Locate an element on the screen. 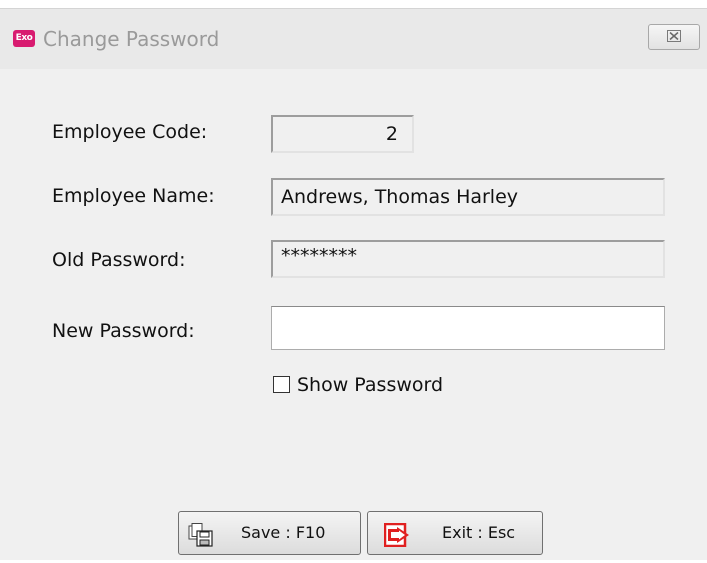 The image size is (707, 563). employee-name-field: Andrews, Thomas Harley is located at coordinates (468, 197).